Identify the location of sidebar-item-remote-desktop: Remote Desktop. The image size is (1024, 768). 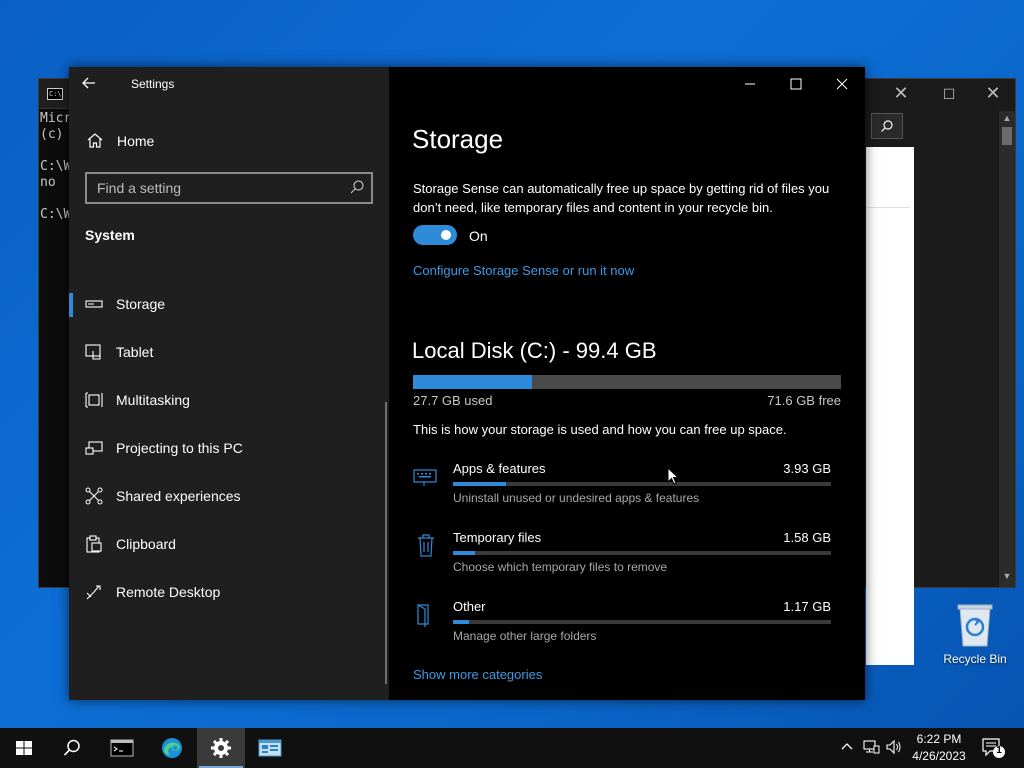
(229, 593).